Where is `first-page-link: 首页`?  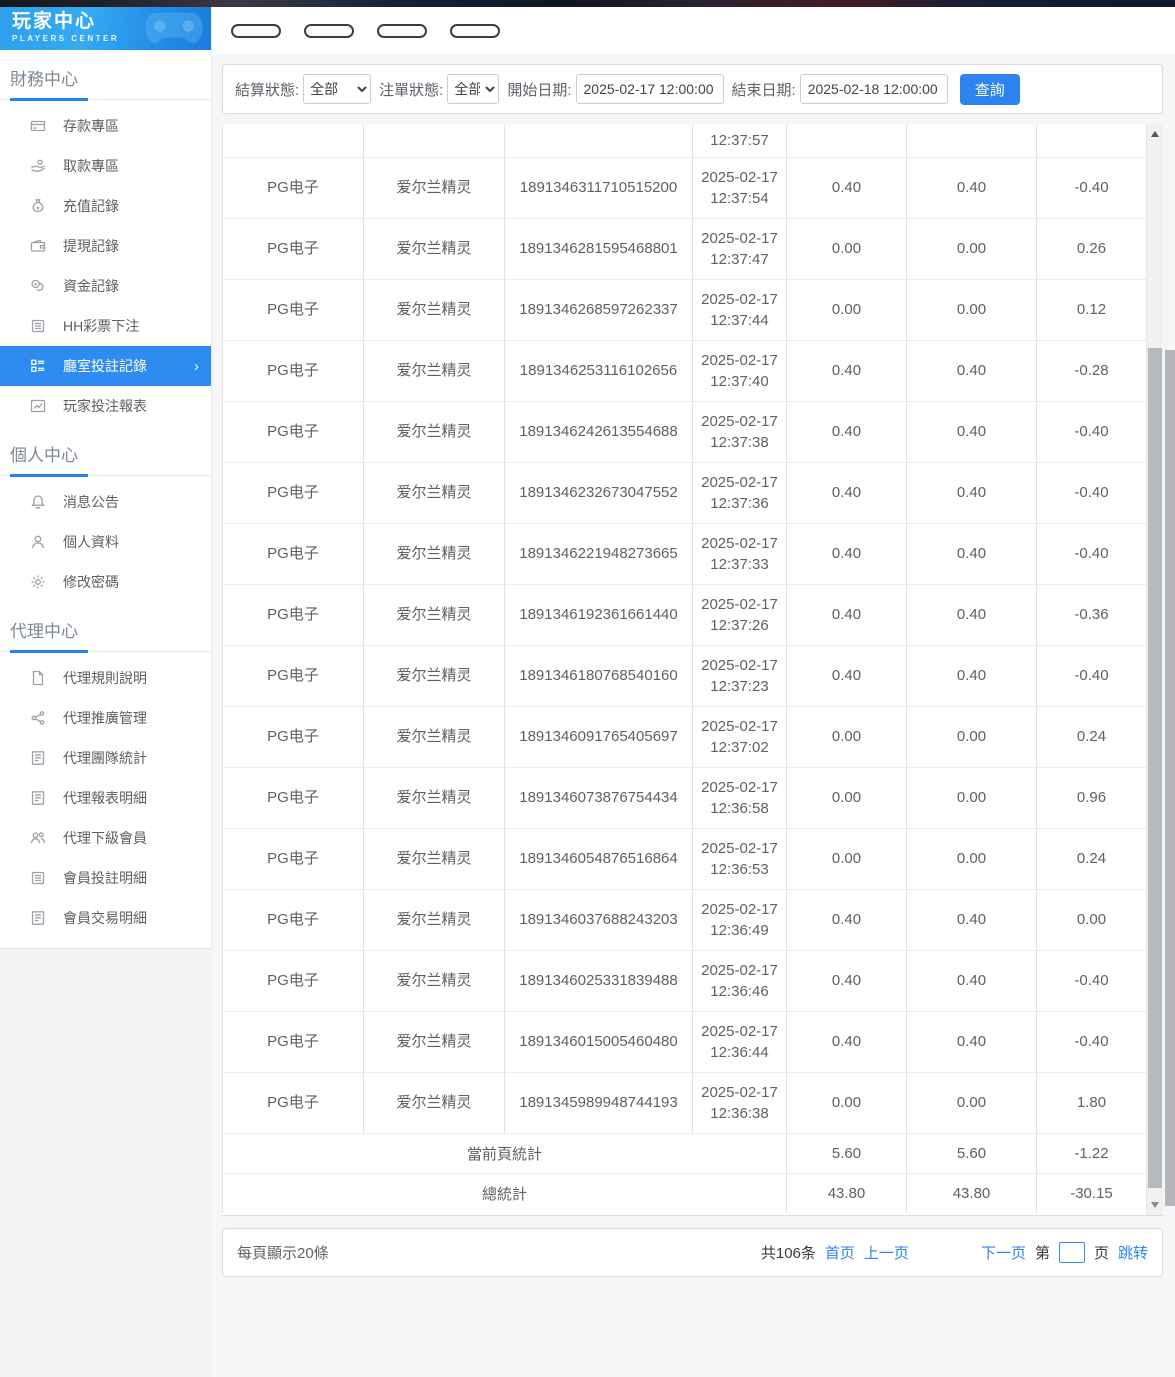 first-page-link: 首页 is located at coordinates (840, 1252).